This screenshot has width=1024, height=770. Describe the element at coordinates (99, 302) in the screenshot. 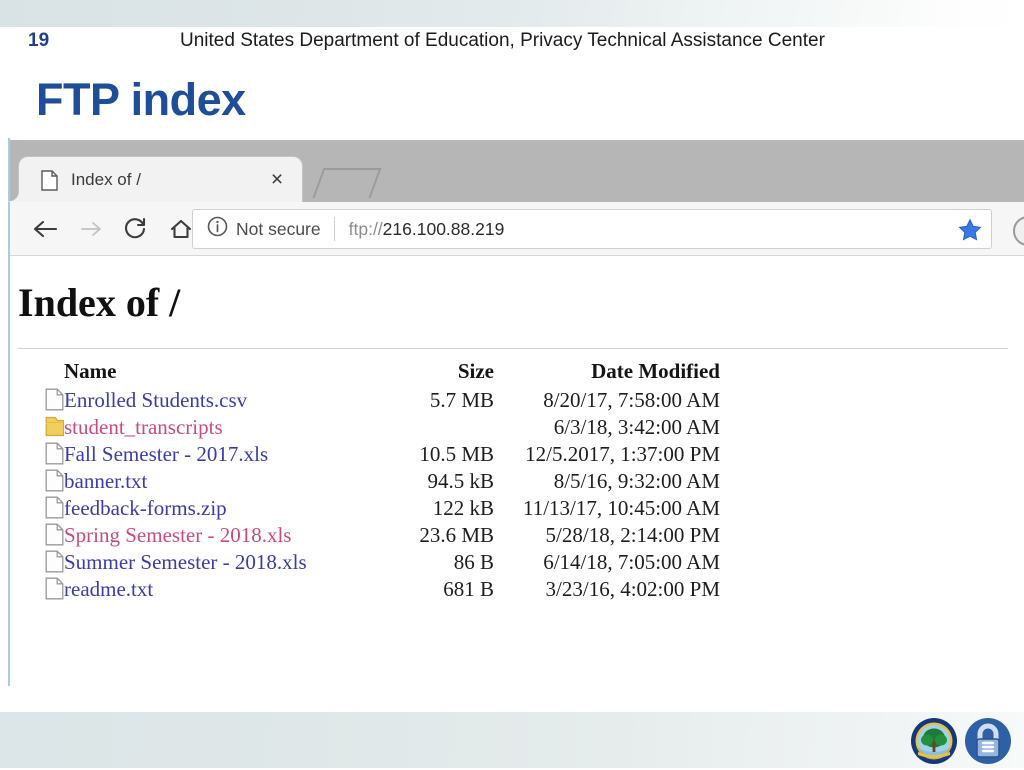

I see `index-heading: Index of /` at that location.